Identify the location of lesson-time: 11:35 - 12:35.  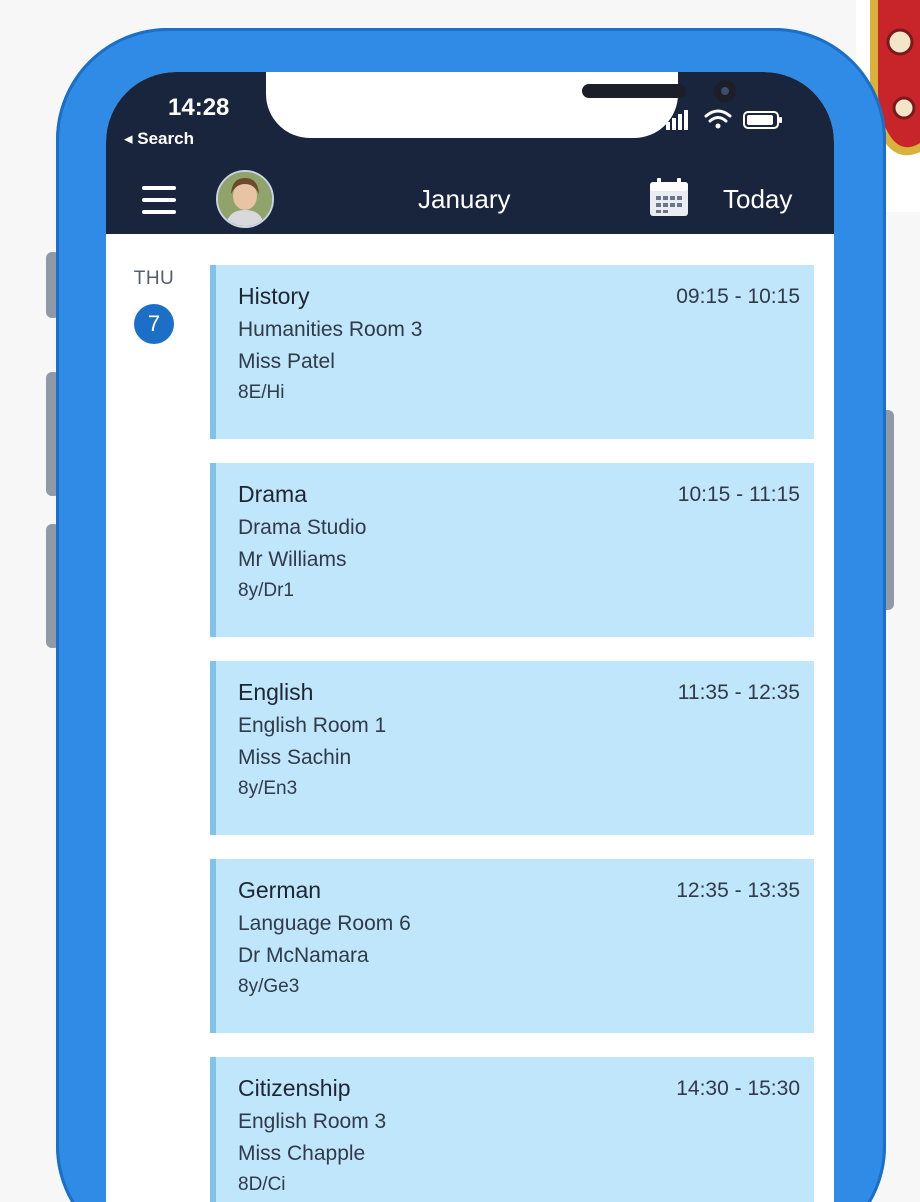
(738, 692).